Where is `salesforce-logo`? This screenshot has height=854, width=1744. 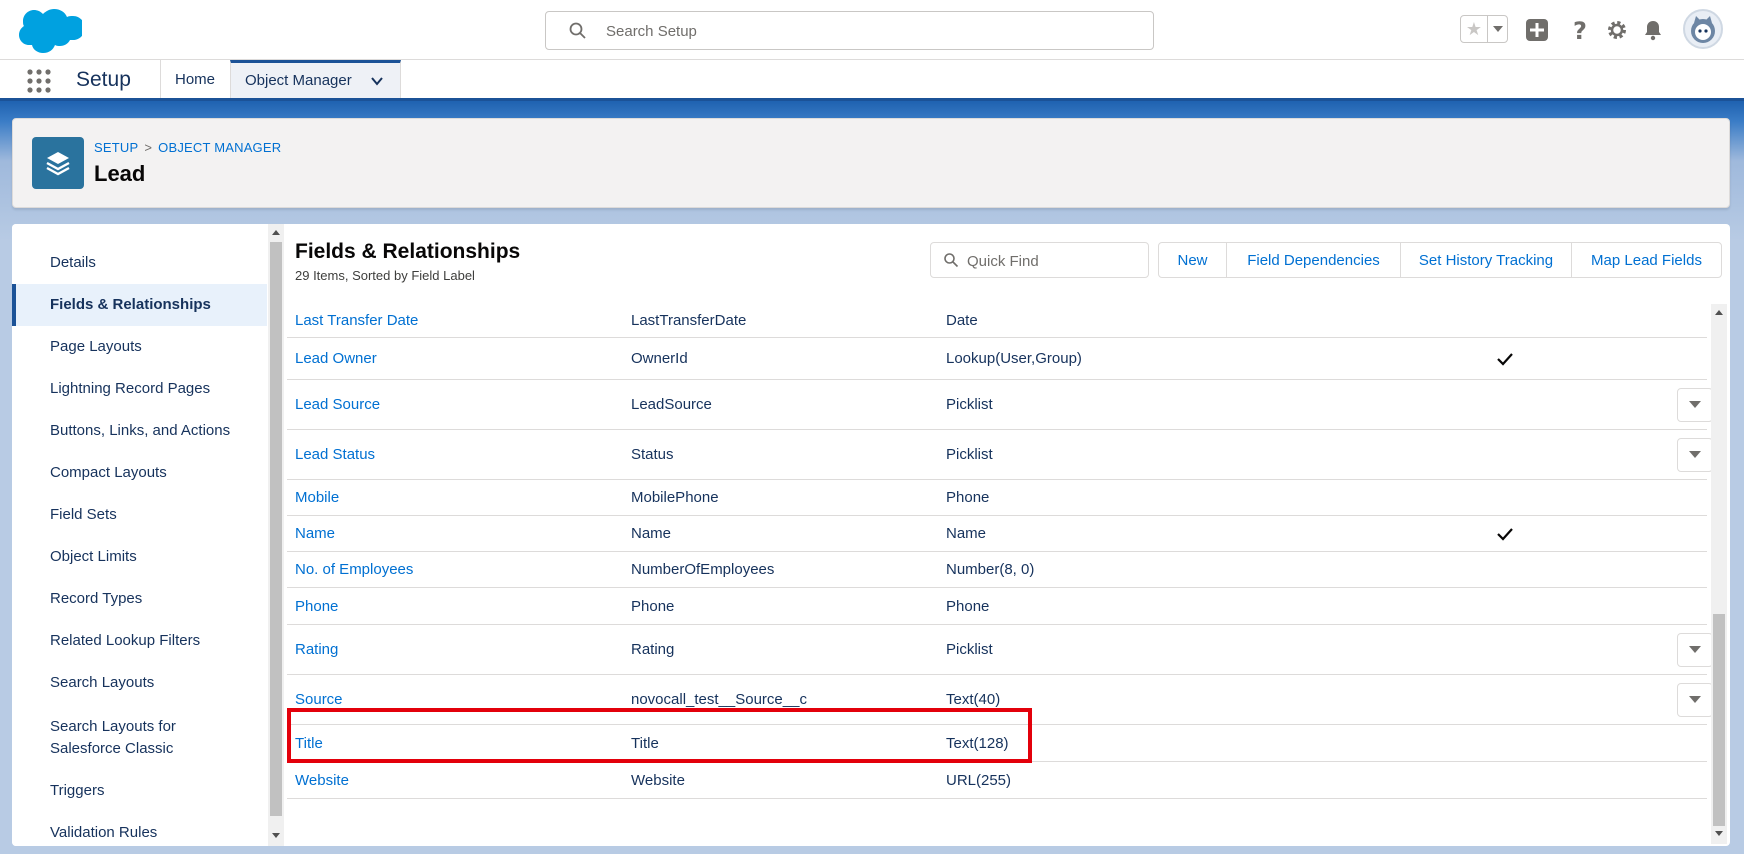 salesforce-logo is located at coordinates (49, 31).